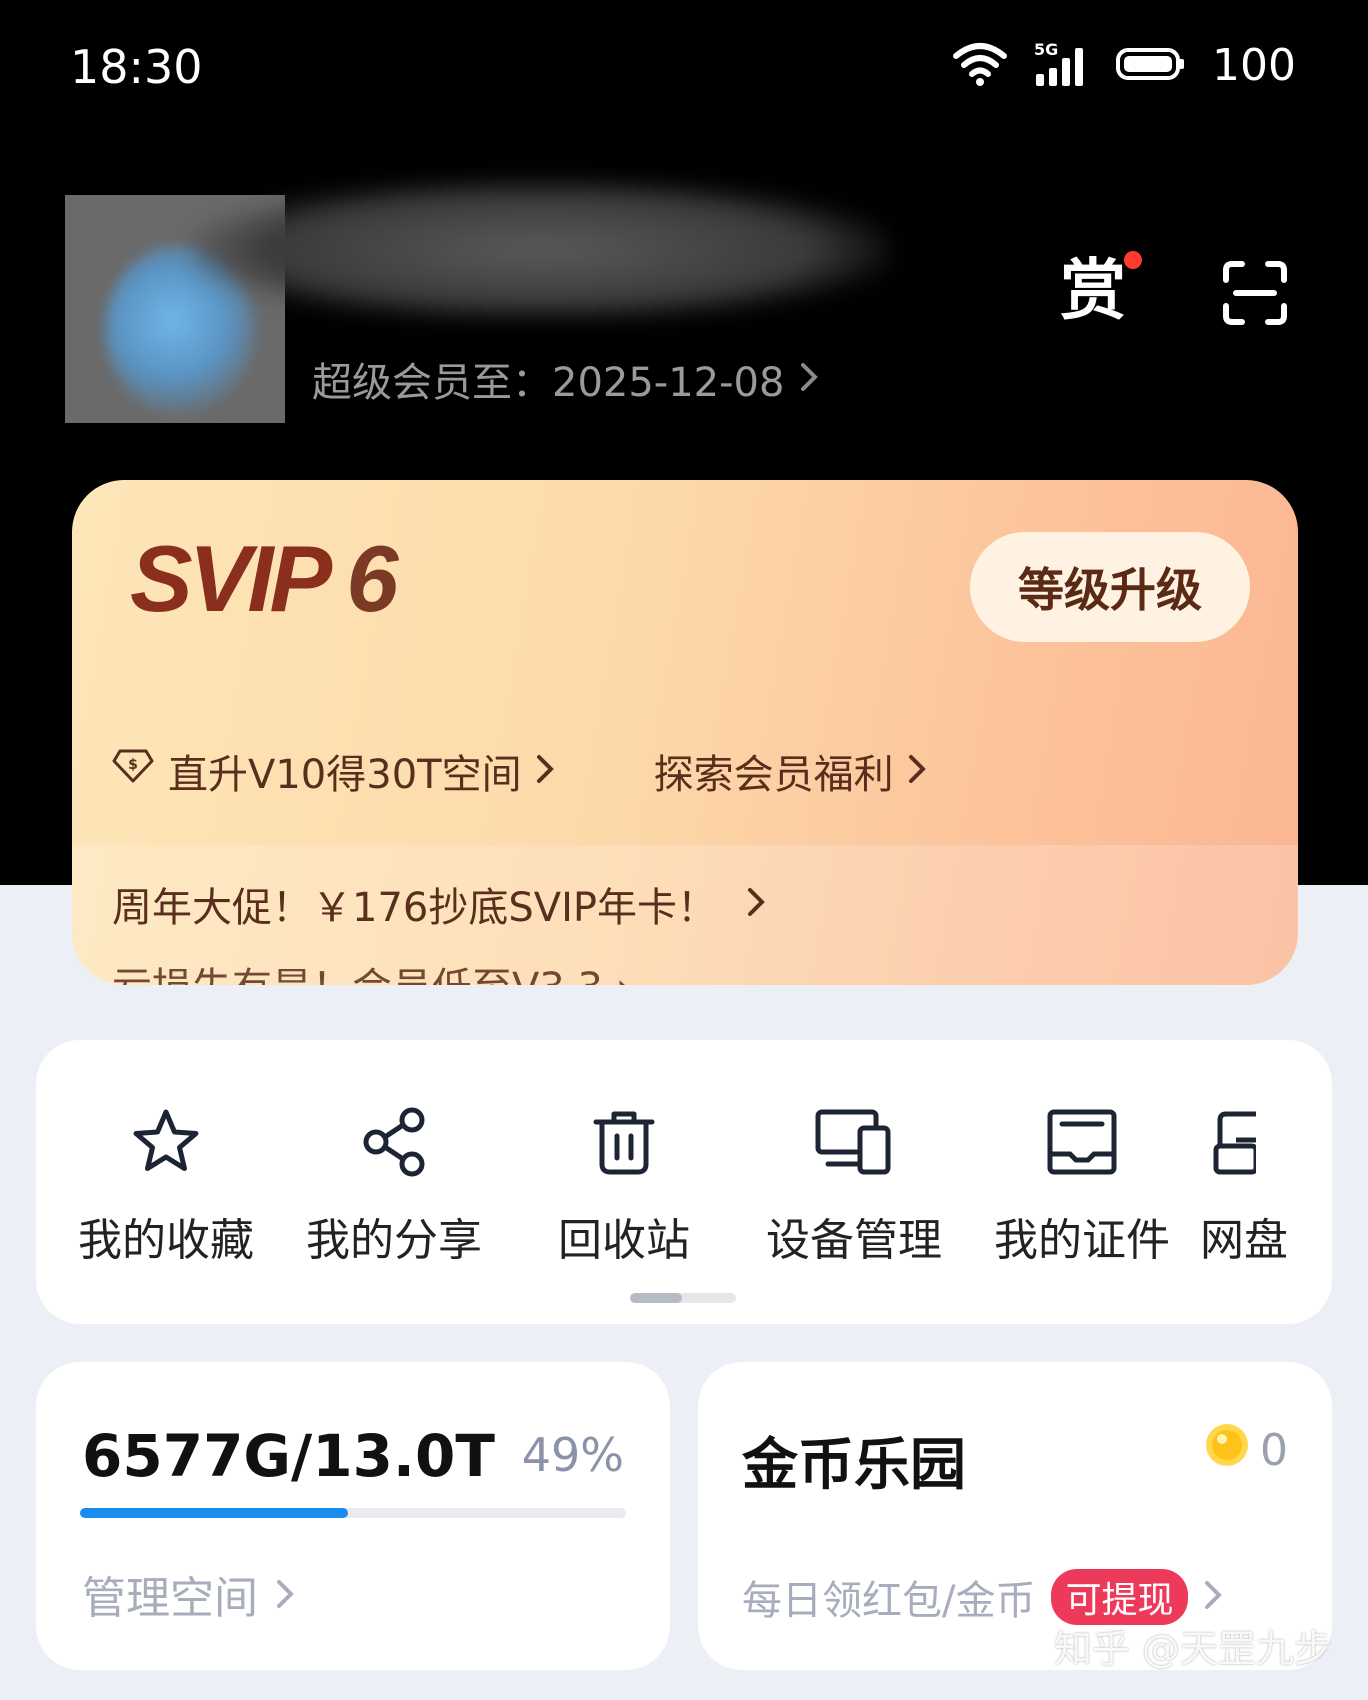 This screenshot has width=1368, height=1700. Describe the element at coordinates (854, 1240) in the screenshot. I see `tool-label: 设备管理` at that location.